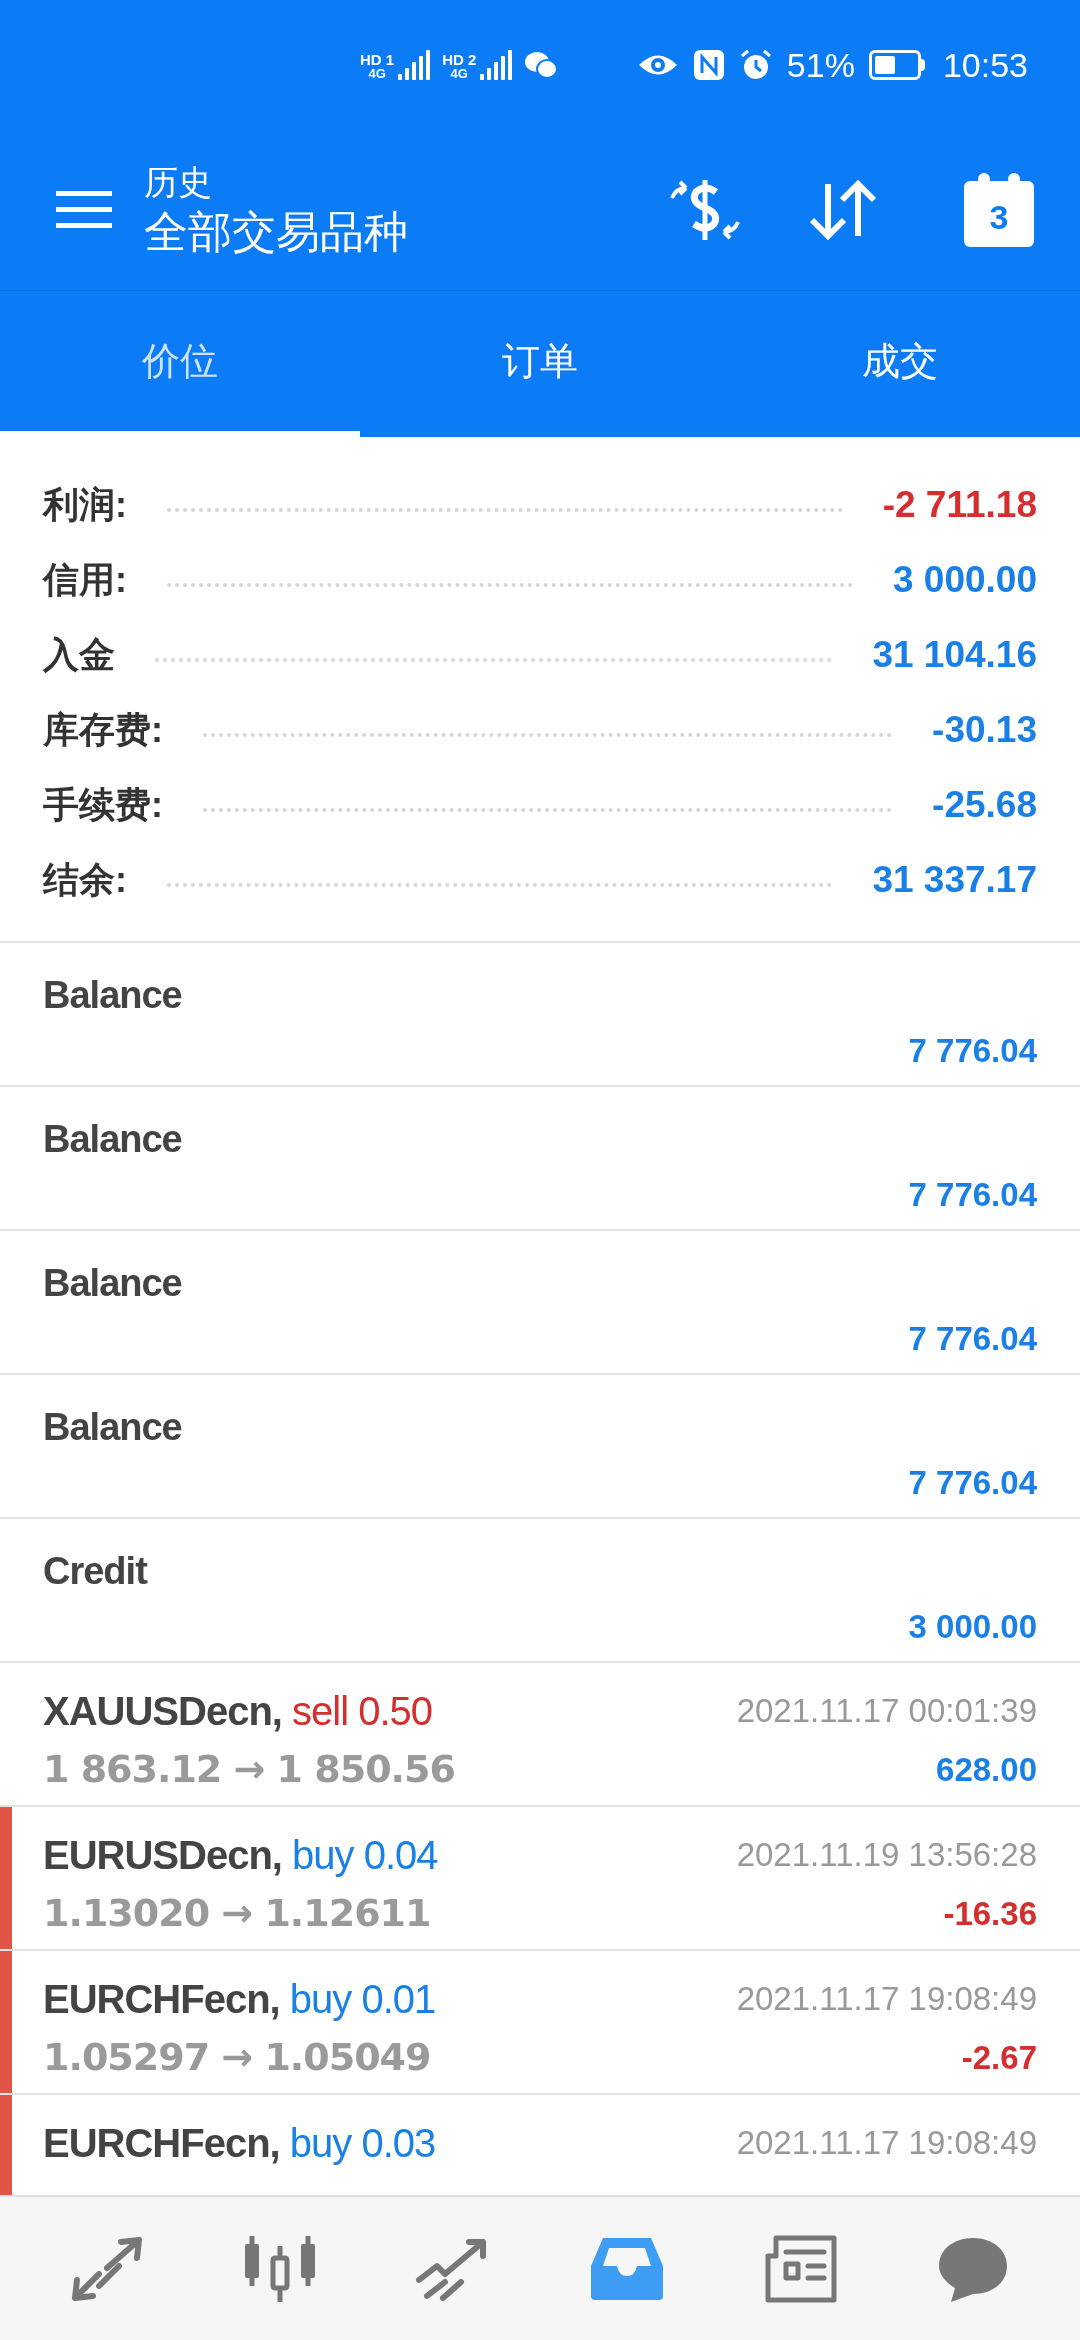  Describe the element at coordinates (237, 2057) in the screenshot. I see `deal-prices: 1.05297 → 1.05049` at that location.